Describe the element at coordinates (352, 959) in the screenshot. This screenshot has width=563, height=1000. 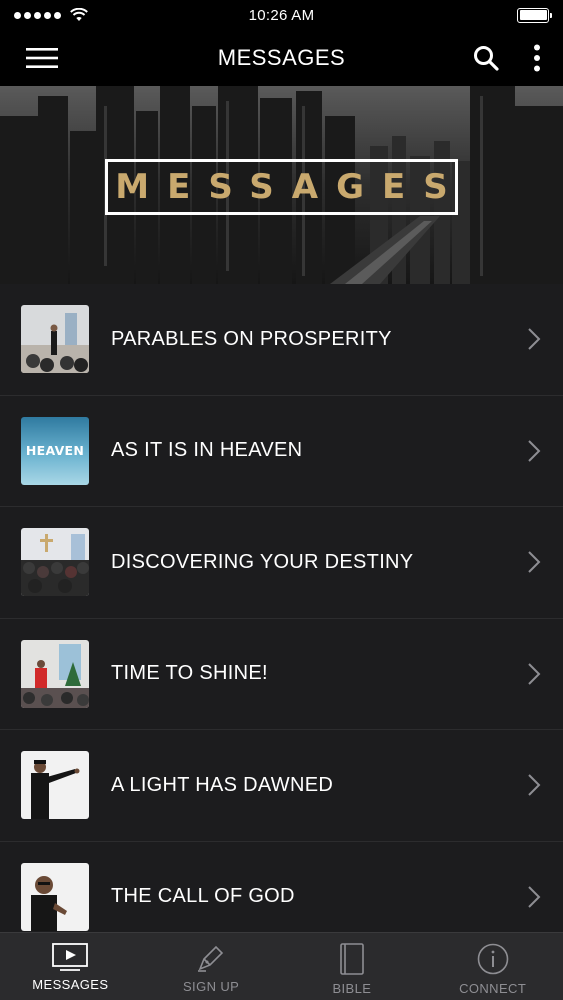
I see `book-icon` at that location.